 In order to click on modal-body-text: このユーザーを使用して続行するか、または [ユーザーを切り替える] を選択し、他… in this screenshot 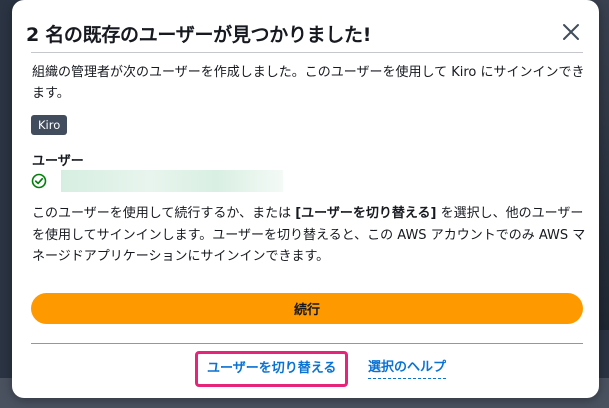, I will do `click(312, 235)`.